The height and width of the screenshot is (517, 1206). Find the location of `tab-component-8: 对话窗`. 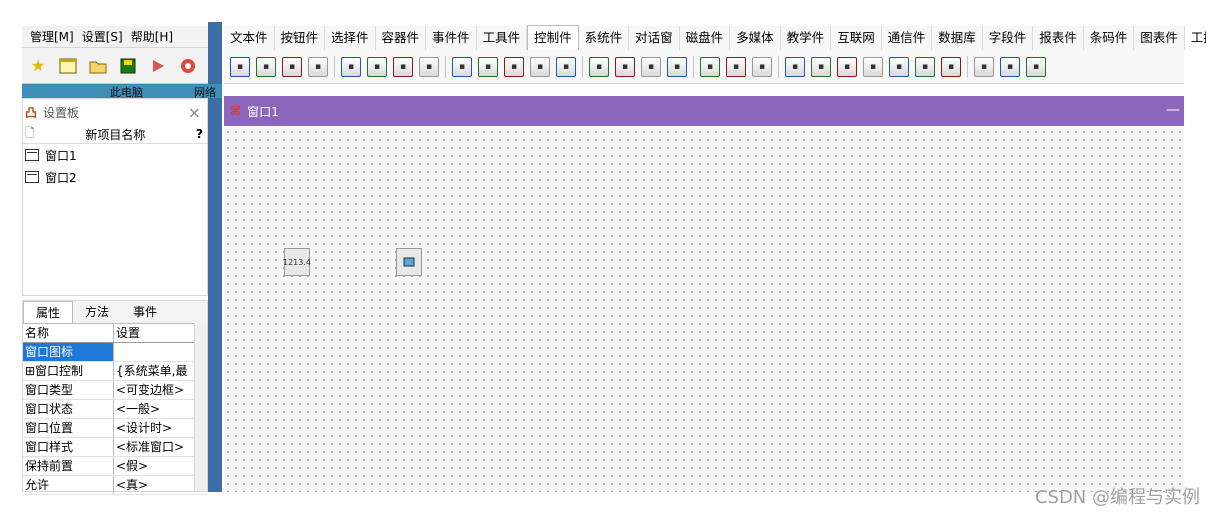

tab-component-8: 对话窗 is located at coordinates (654, 38).